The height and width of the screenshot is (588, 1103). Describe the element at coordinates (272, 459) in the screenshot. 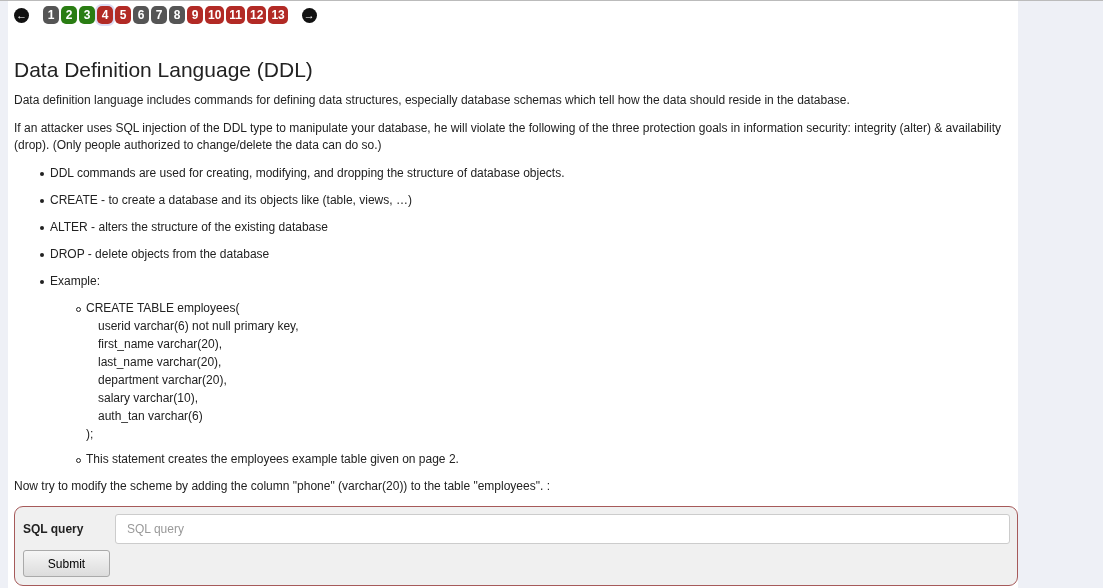

I see `list-item-text: This statement creates the employees example table given on page 2.` at that location.